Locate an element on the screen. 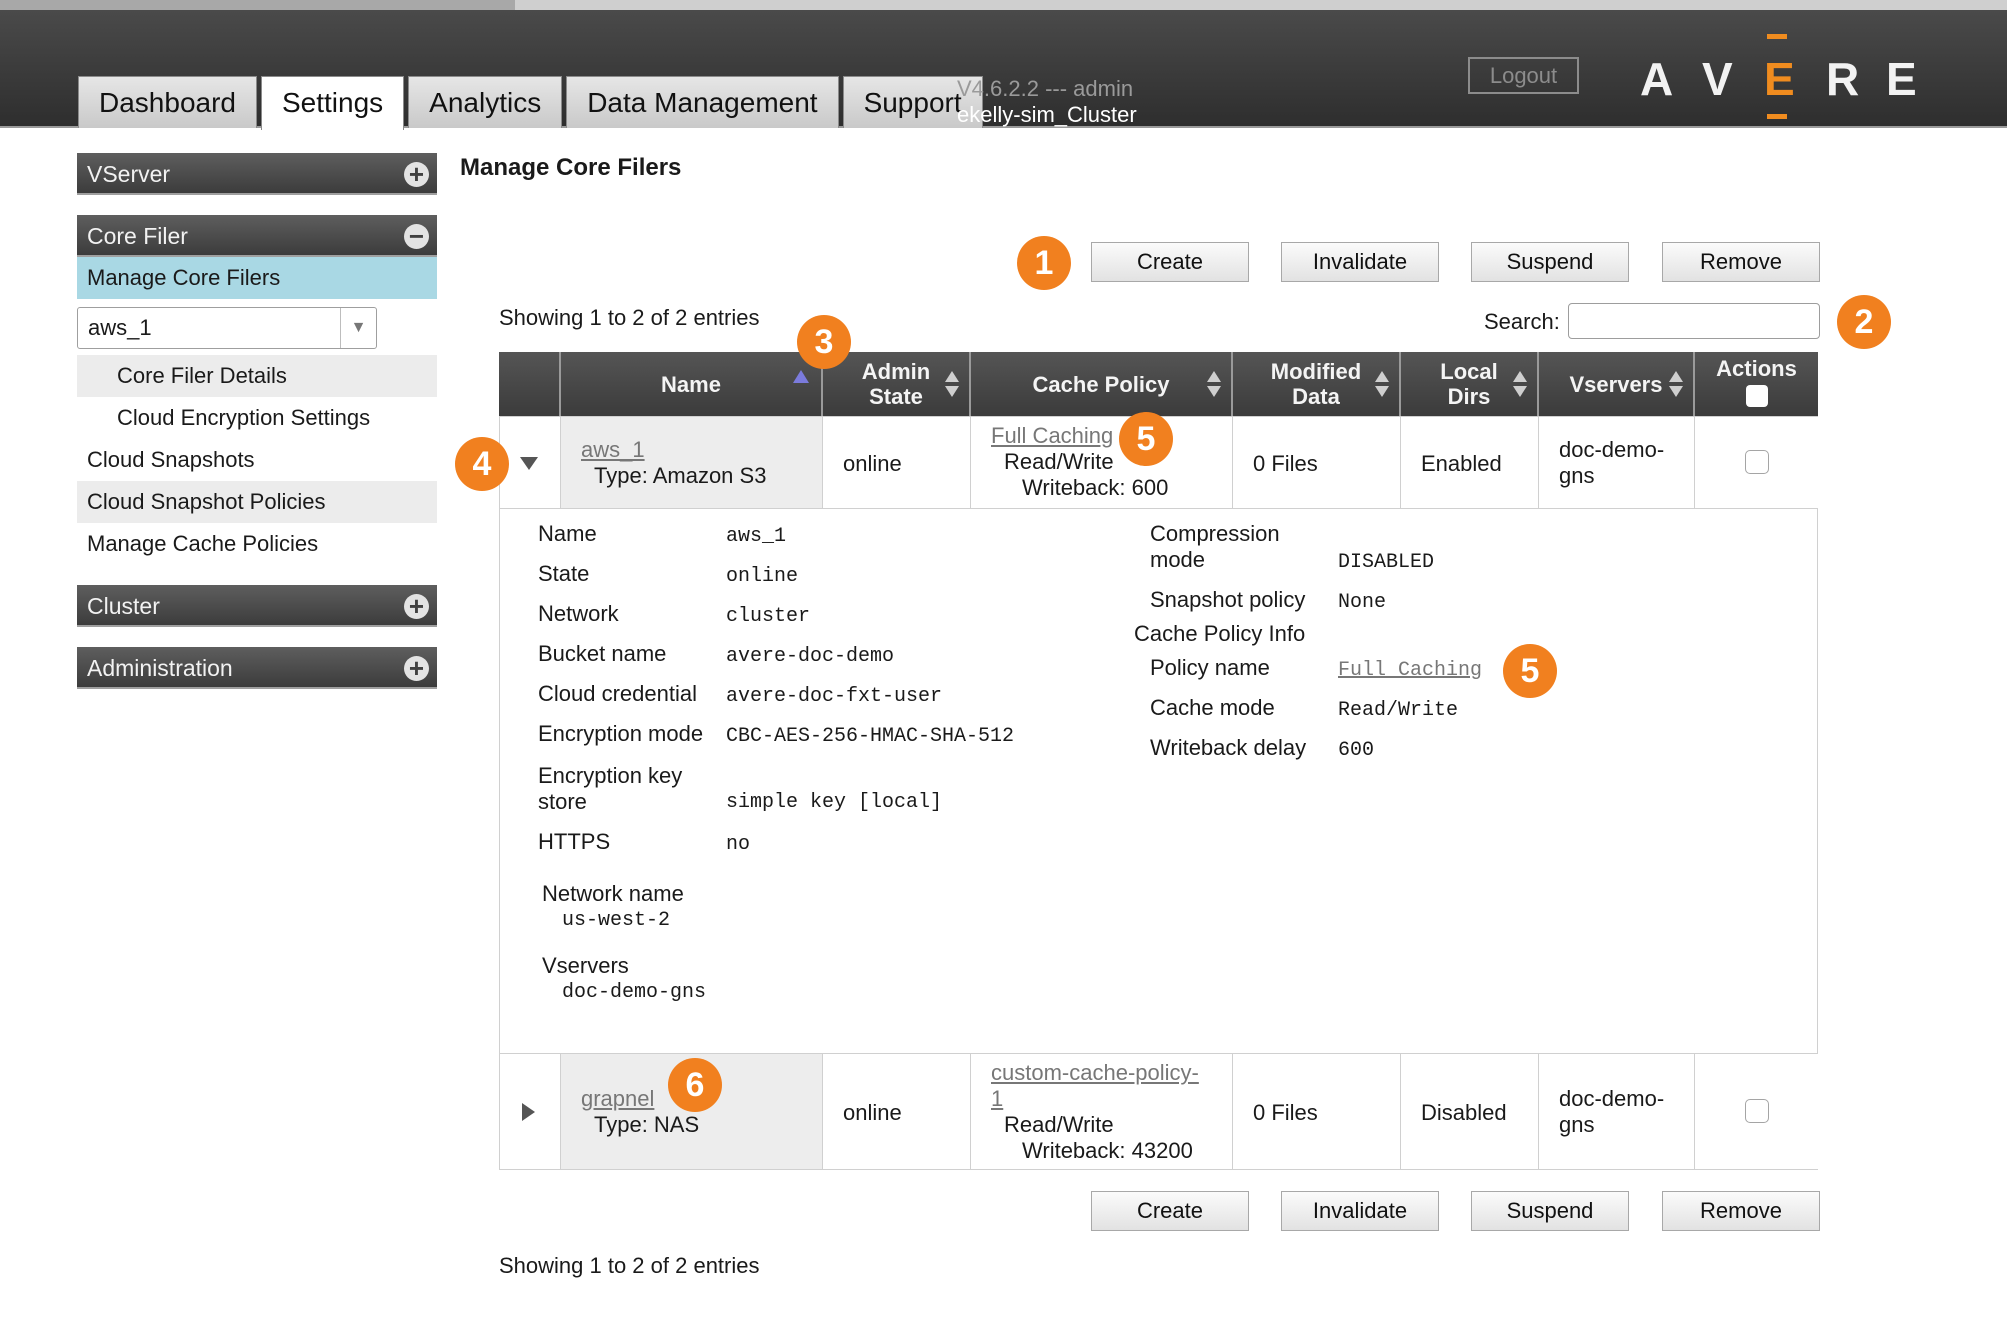  core-filer-select: aws_1 ▼ is located at coordinates (227, 328).